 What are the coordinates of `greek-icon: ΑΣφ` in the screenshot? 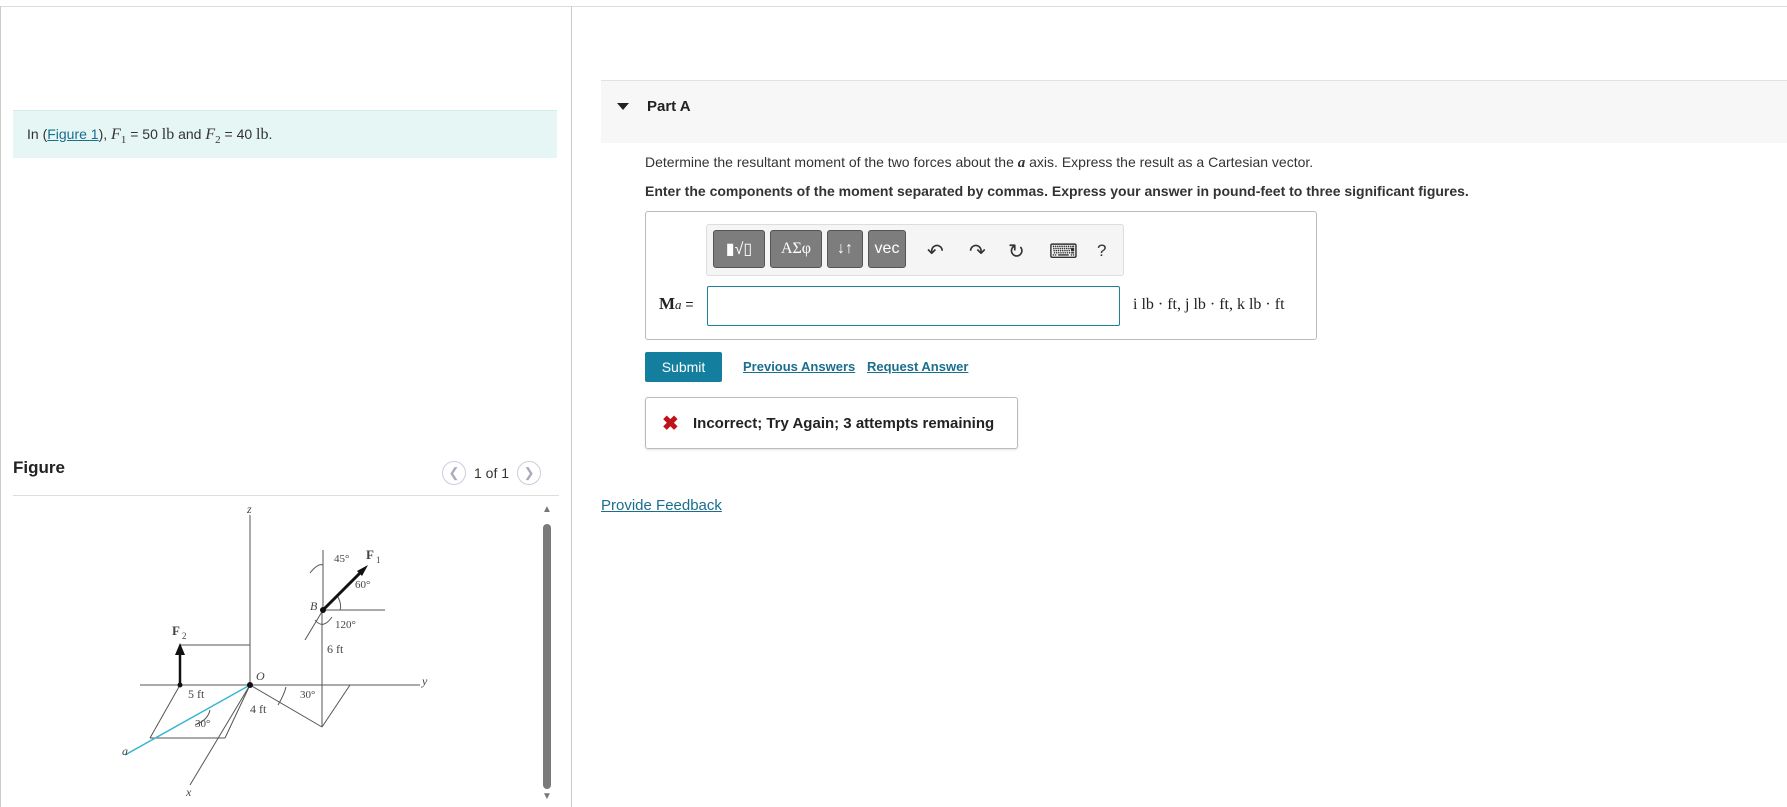 It's located at (796, 248).